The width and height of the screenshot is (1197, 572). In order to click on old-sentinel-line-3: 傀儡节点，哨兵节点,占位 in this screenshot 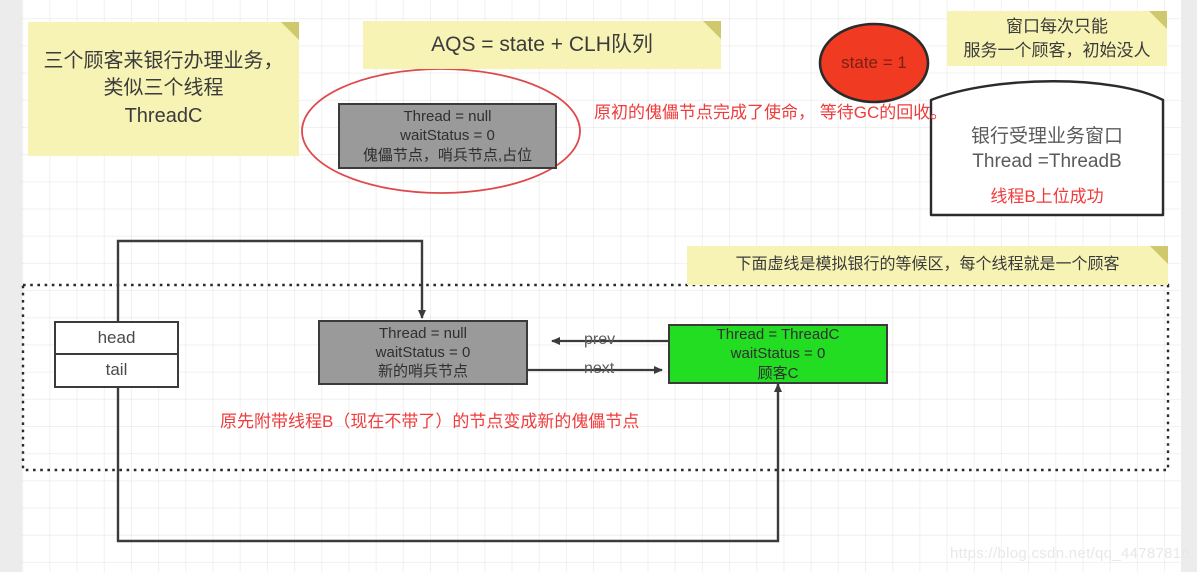, I will do `click(447, 155)`.